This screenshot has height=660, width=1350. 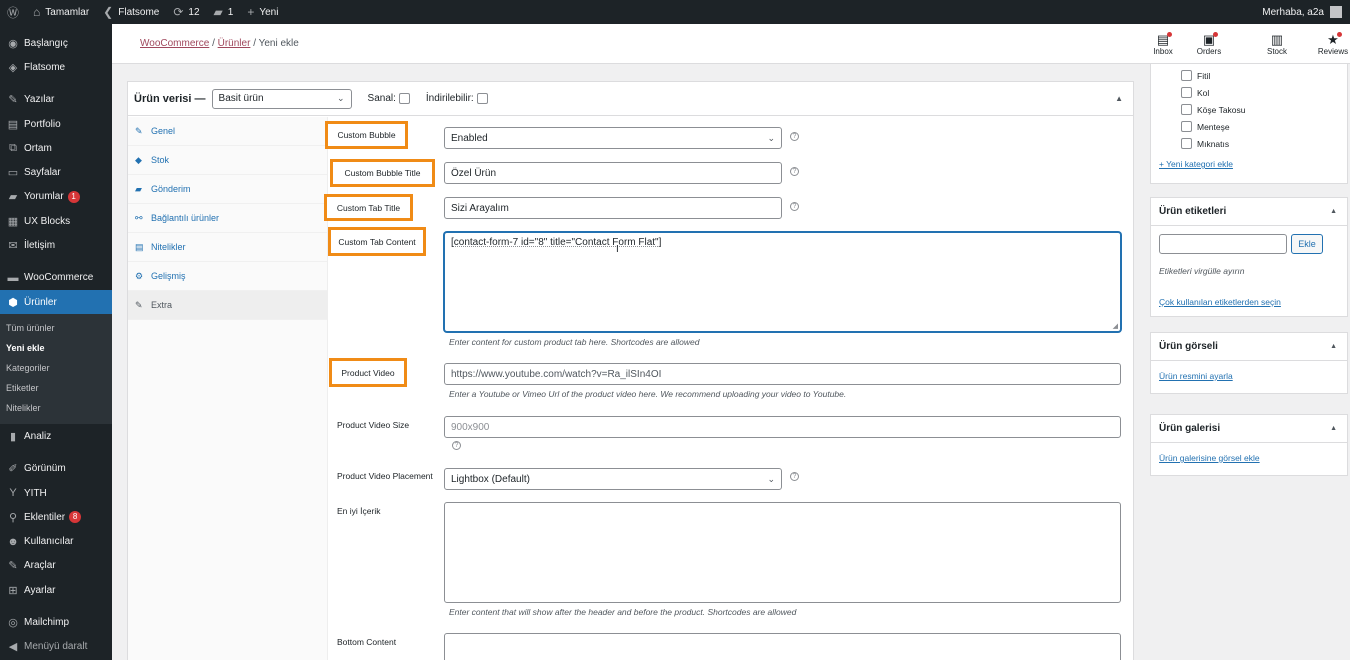 I want to click on custom-bubble-title-label: Custom Bubble Title, so click(x=382, y=173).